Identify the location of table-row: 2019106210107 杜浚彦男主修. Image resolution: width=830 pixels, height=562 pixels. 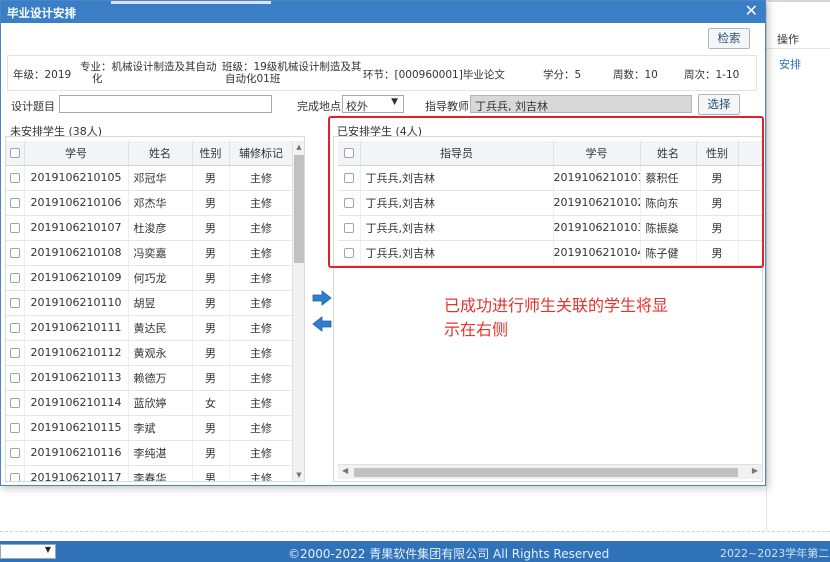
(150, 228).